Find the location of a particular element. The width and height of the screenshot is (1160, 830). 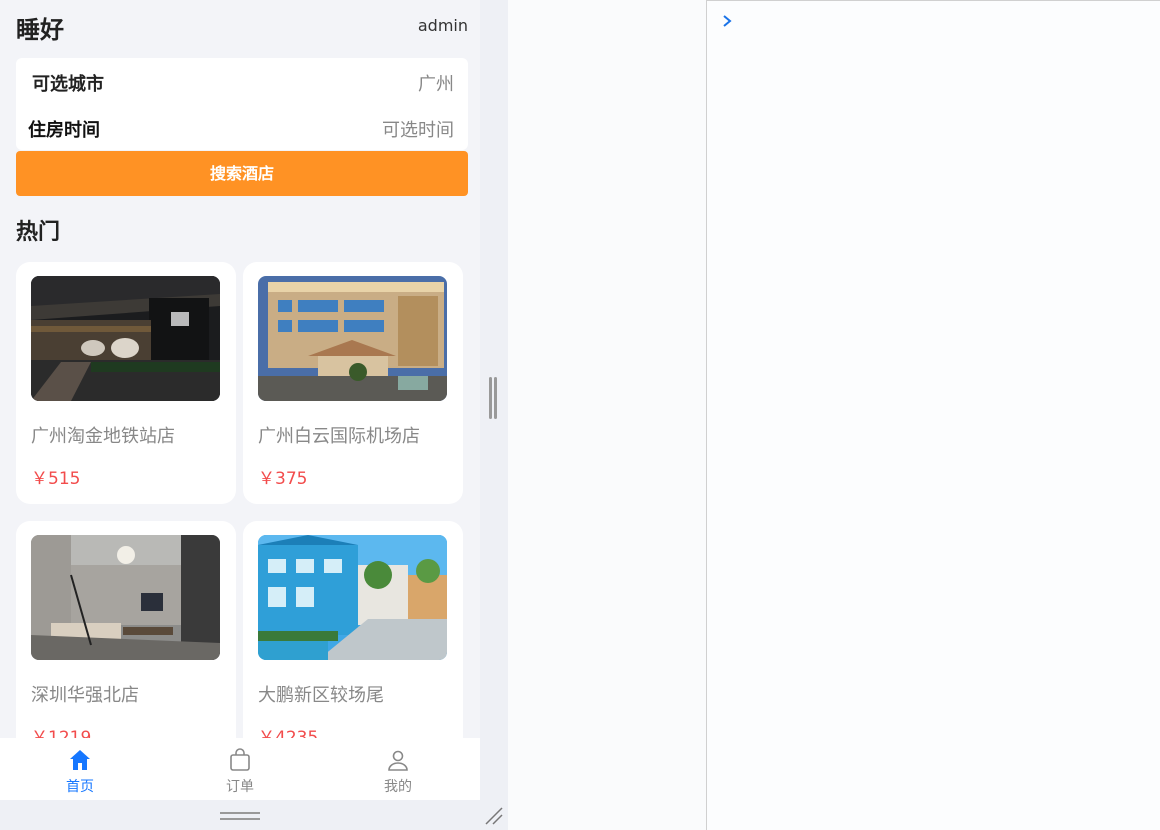

hotel-name: 大鹏新区较场尾 is located at coordinates (321, 695).